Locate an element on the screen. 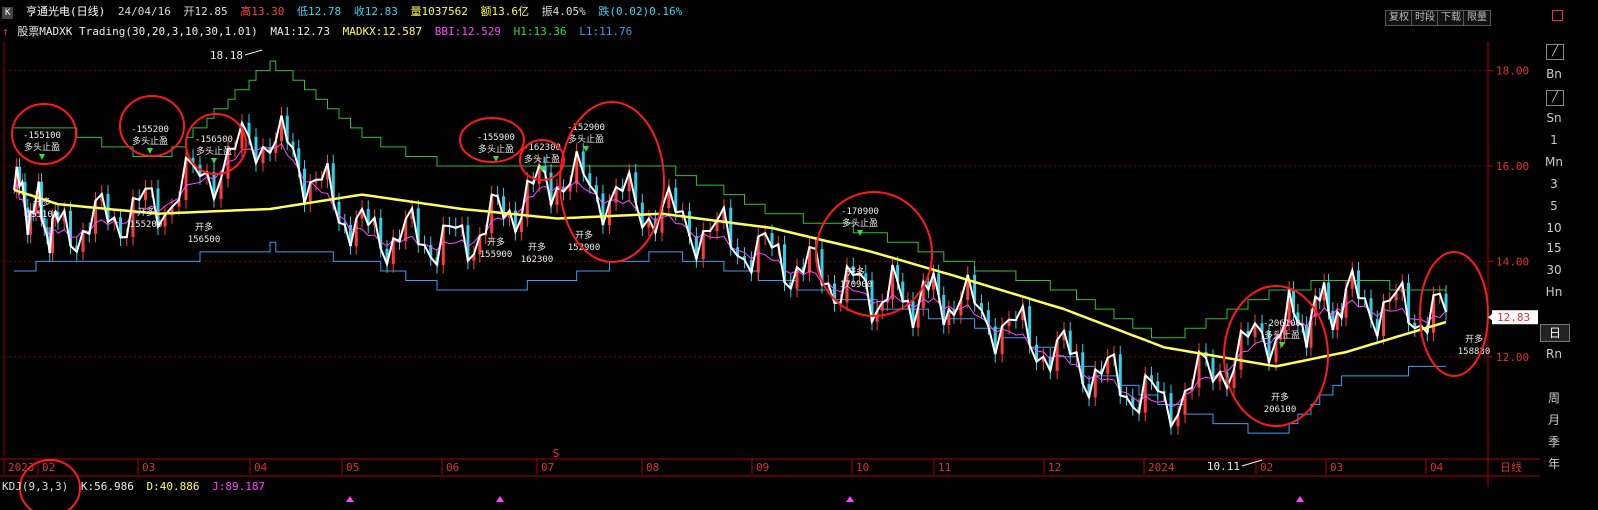 The height and width of the screenshot is (510, 1598). open-amount-0: 155100 is located at coordinates (42, 215).